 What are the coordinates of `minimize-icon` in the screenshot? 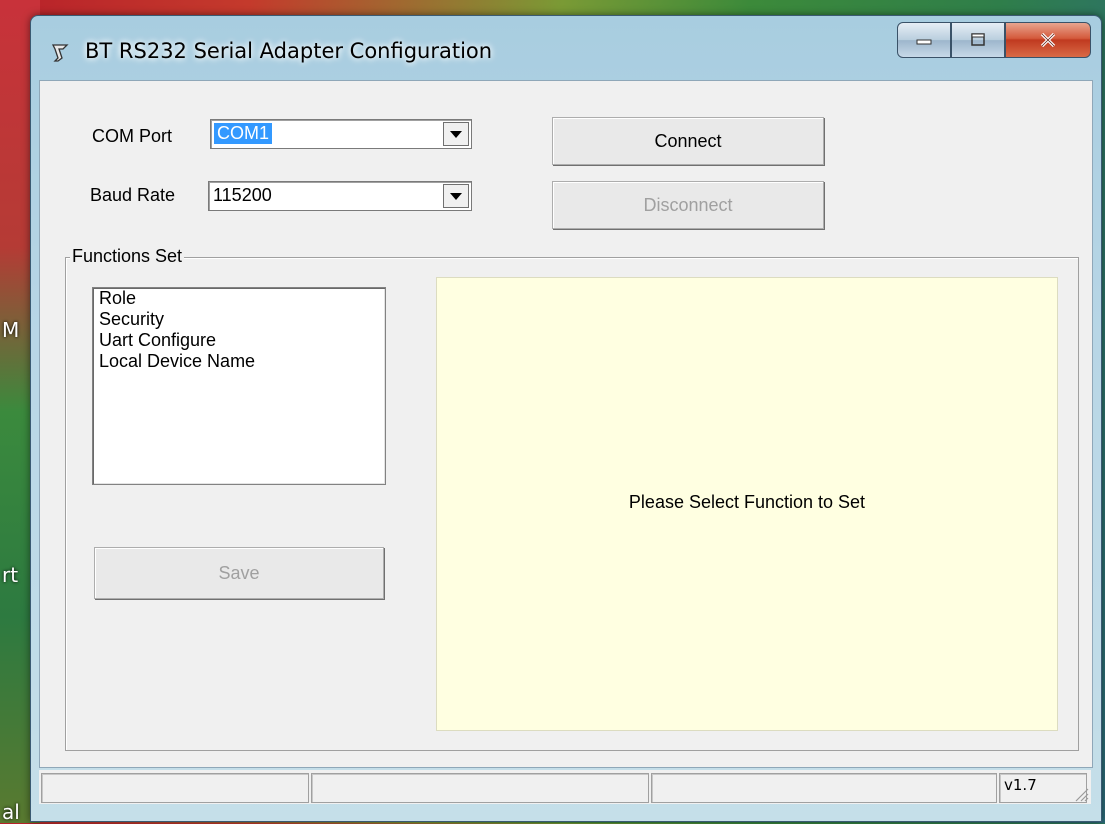 It's located at (924, 42).